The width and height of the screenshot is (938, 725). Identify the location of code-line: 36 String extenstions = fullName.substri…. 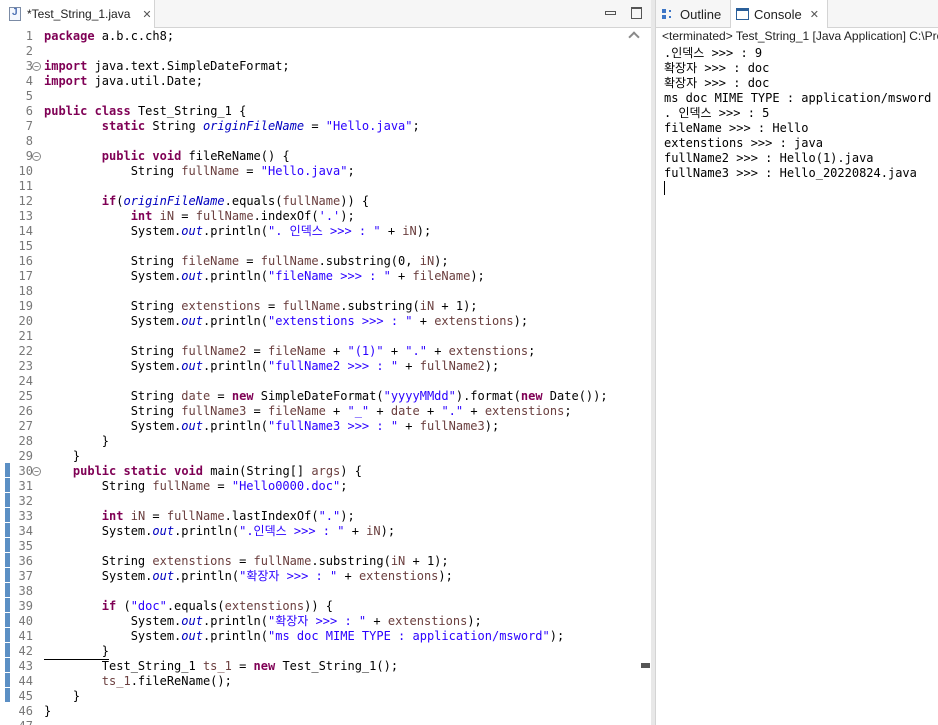
(311, 561).